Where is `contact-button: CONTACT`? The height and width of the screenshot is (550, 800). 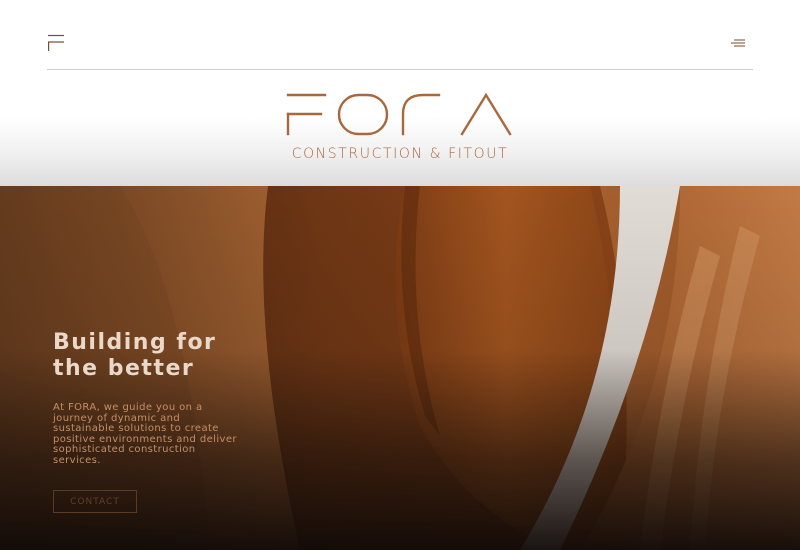
contact-button: CONTACT is located at coordinates (95, 501).